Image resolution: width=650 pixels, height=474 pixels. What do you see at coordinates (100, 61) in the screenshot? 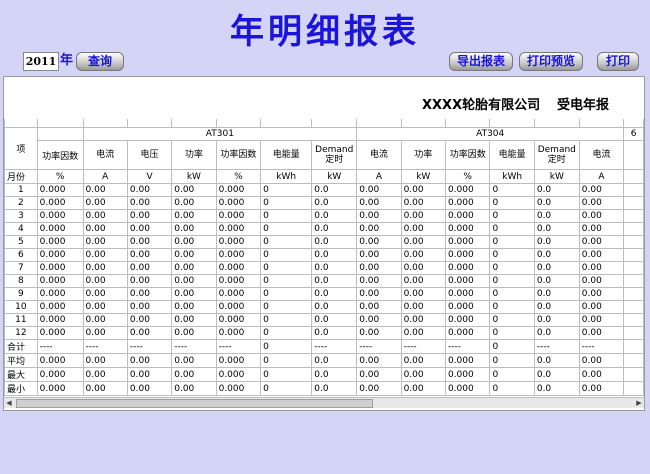
I see `query-button: 查询` at bounding box center [100, 61].